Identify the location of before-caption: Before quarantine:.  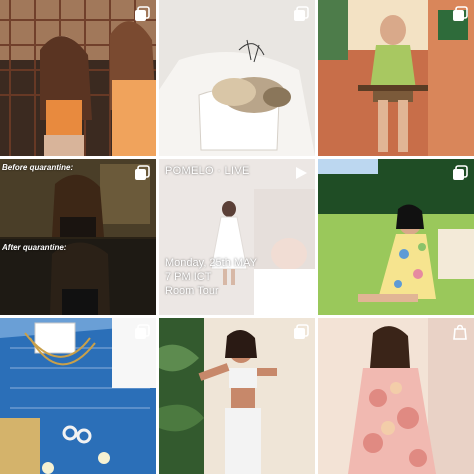
(38, 167).